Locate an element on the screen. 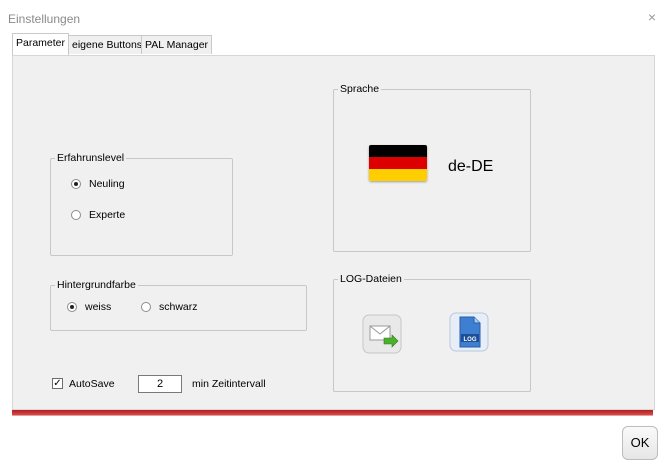  autosave-interval-input: 2 is located at coordinates (160, 384).